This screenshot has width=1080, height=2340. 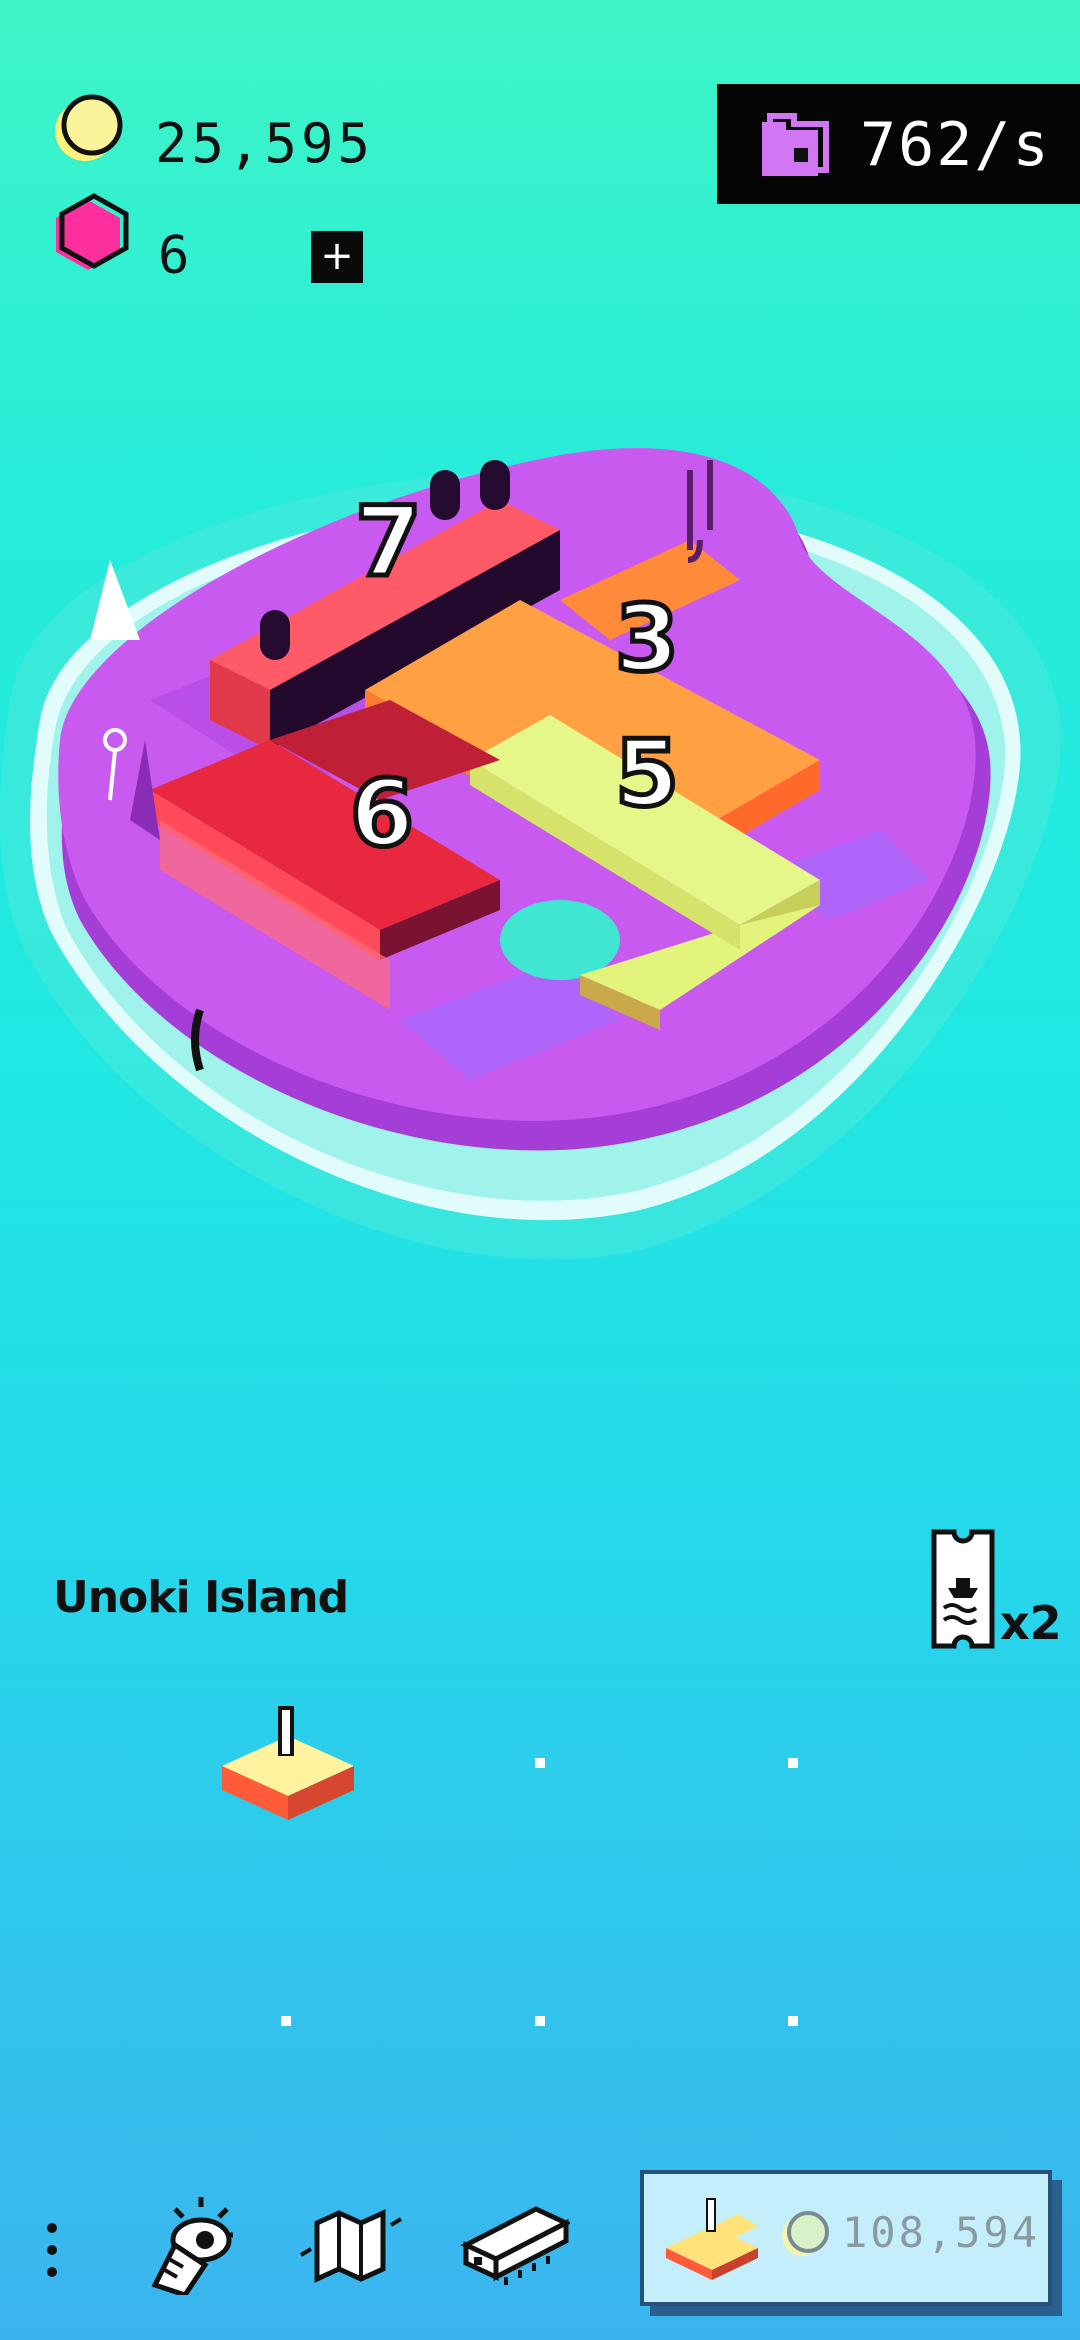 I want to click on gem-balance: 6, so click(x=174, y=256).